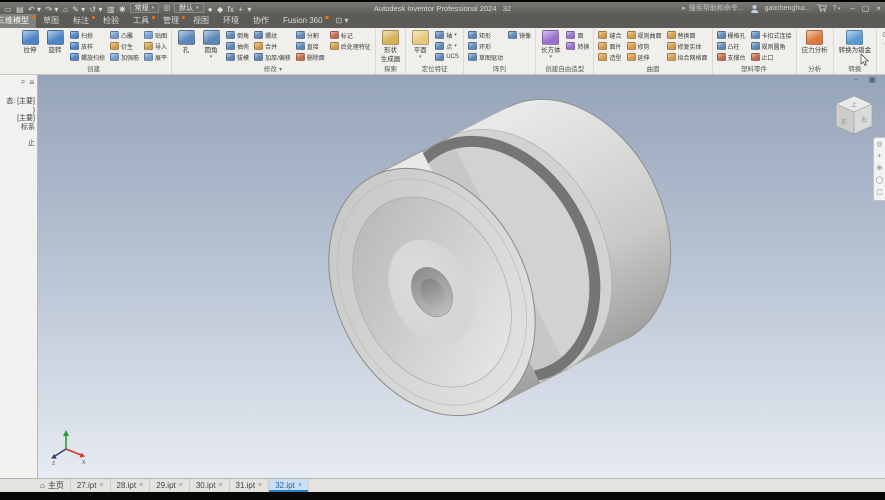 The image size is (885, 500). Describe the element at coordinates (644, 35) in the screenshot. I see `ruled-surface-button: 规则曲面` at that location.